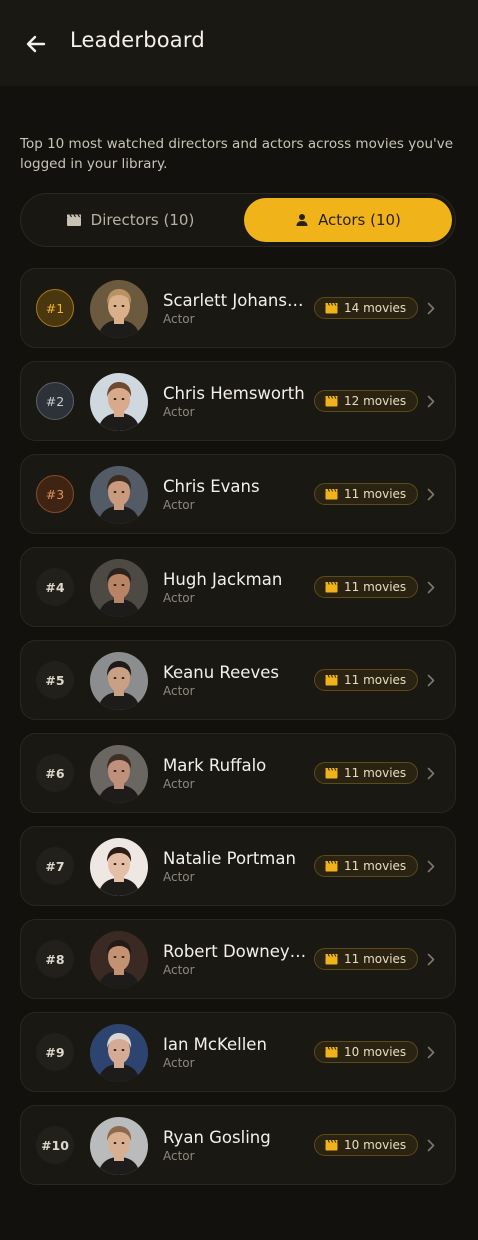 The image size is (478, 1240). Describe the element at coordinates (375, 401) in the screenshot. I see `movie-count-label: 12 movies` at that location.